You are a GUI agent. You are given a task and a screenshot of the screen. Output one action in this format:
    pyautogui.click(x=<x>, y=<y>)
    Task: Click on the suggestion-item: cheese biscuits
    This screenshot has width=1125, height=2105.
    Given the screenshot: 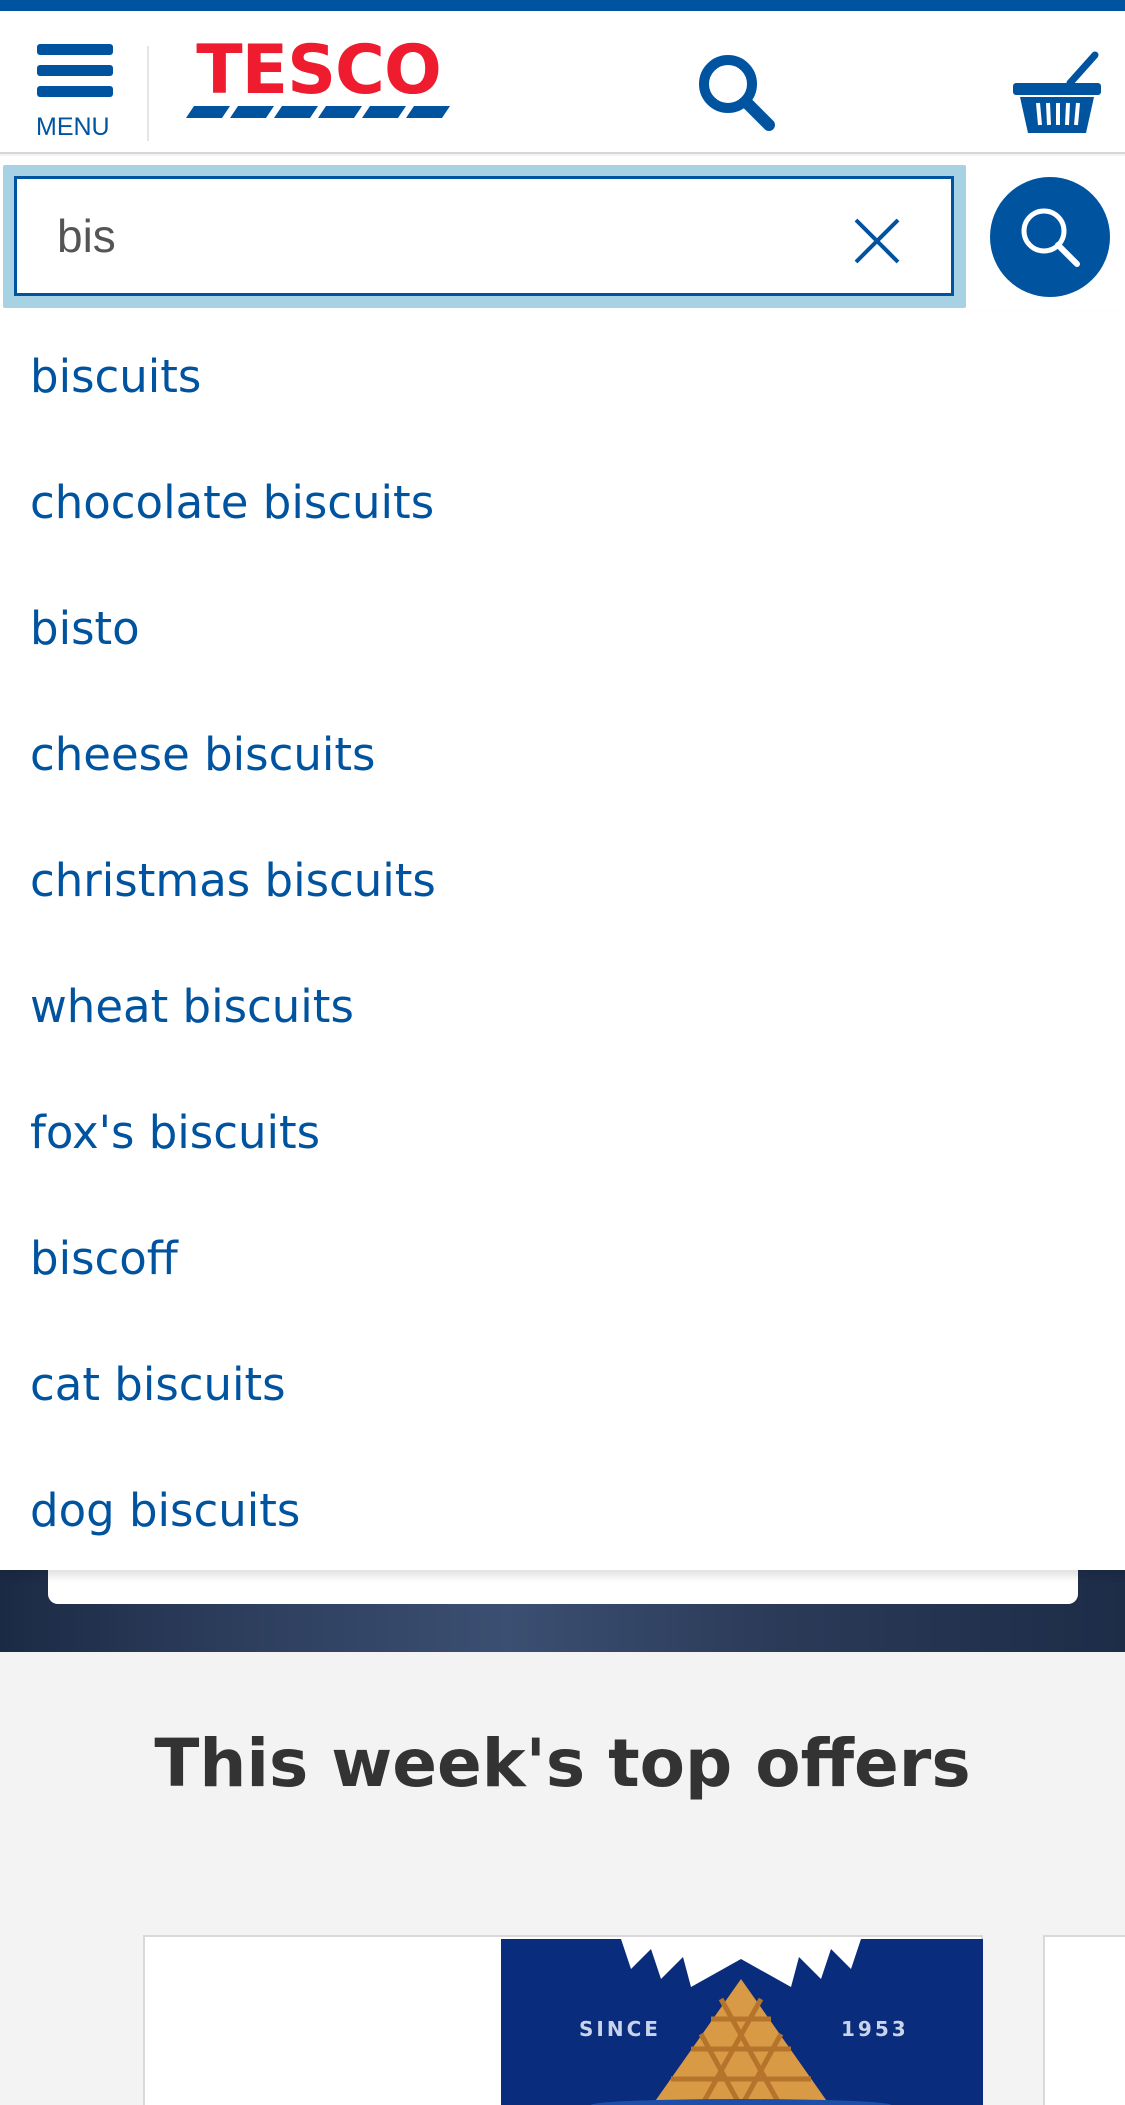 What is the action you would take?
    pyautogui.click(x=562, y=753)
    